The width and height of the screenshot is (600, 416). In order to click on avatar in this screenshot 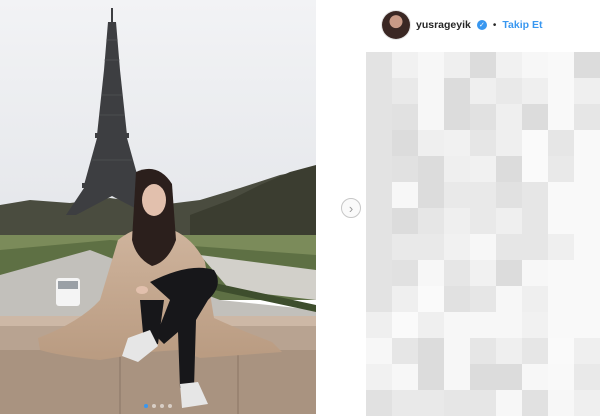, I will do `click(396, 25)`.